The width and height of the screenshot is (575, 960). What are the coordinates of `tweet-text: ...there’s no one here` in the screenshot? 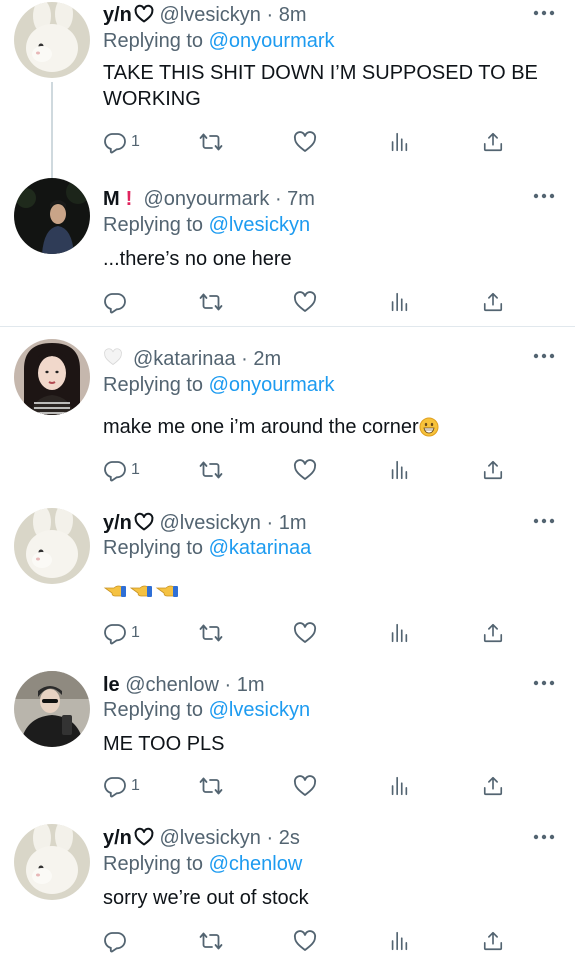 It's located at (197, 259).